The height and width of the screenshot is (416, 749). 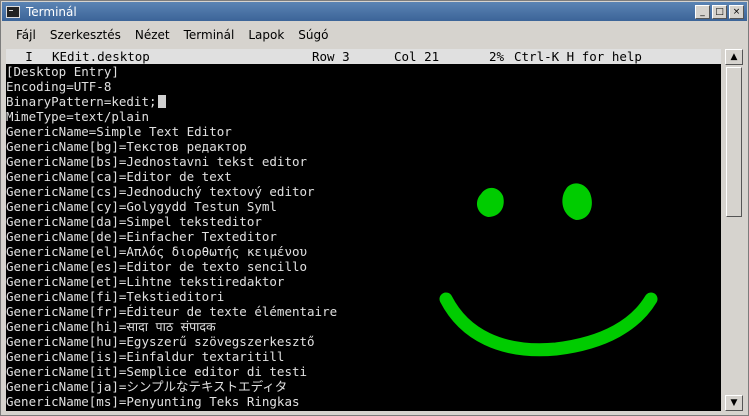 I want to click on maximize-button: □, so click(x=719, y=11).